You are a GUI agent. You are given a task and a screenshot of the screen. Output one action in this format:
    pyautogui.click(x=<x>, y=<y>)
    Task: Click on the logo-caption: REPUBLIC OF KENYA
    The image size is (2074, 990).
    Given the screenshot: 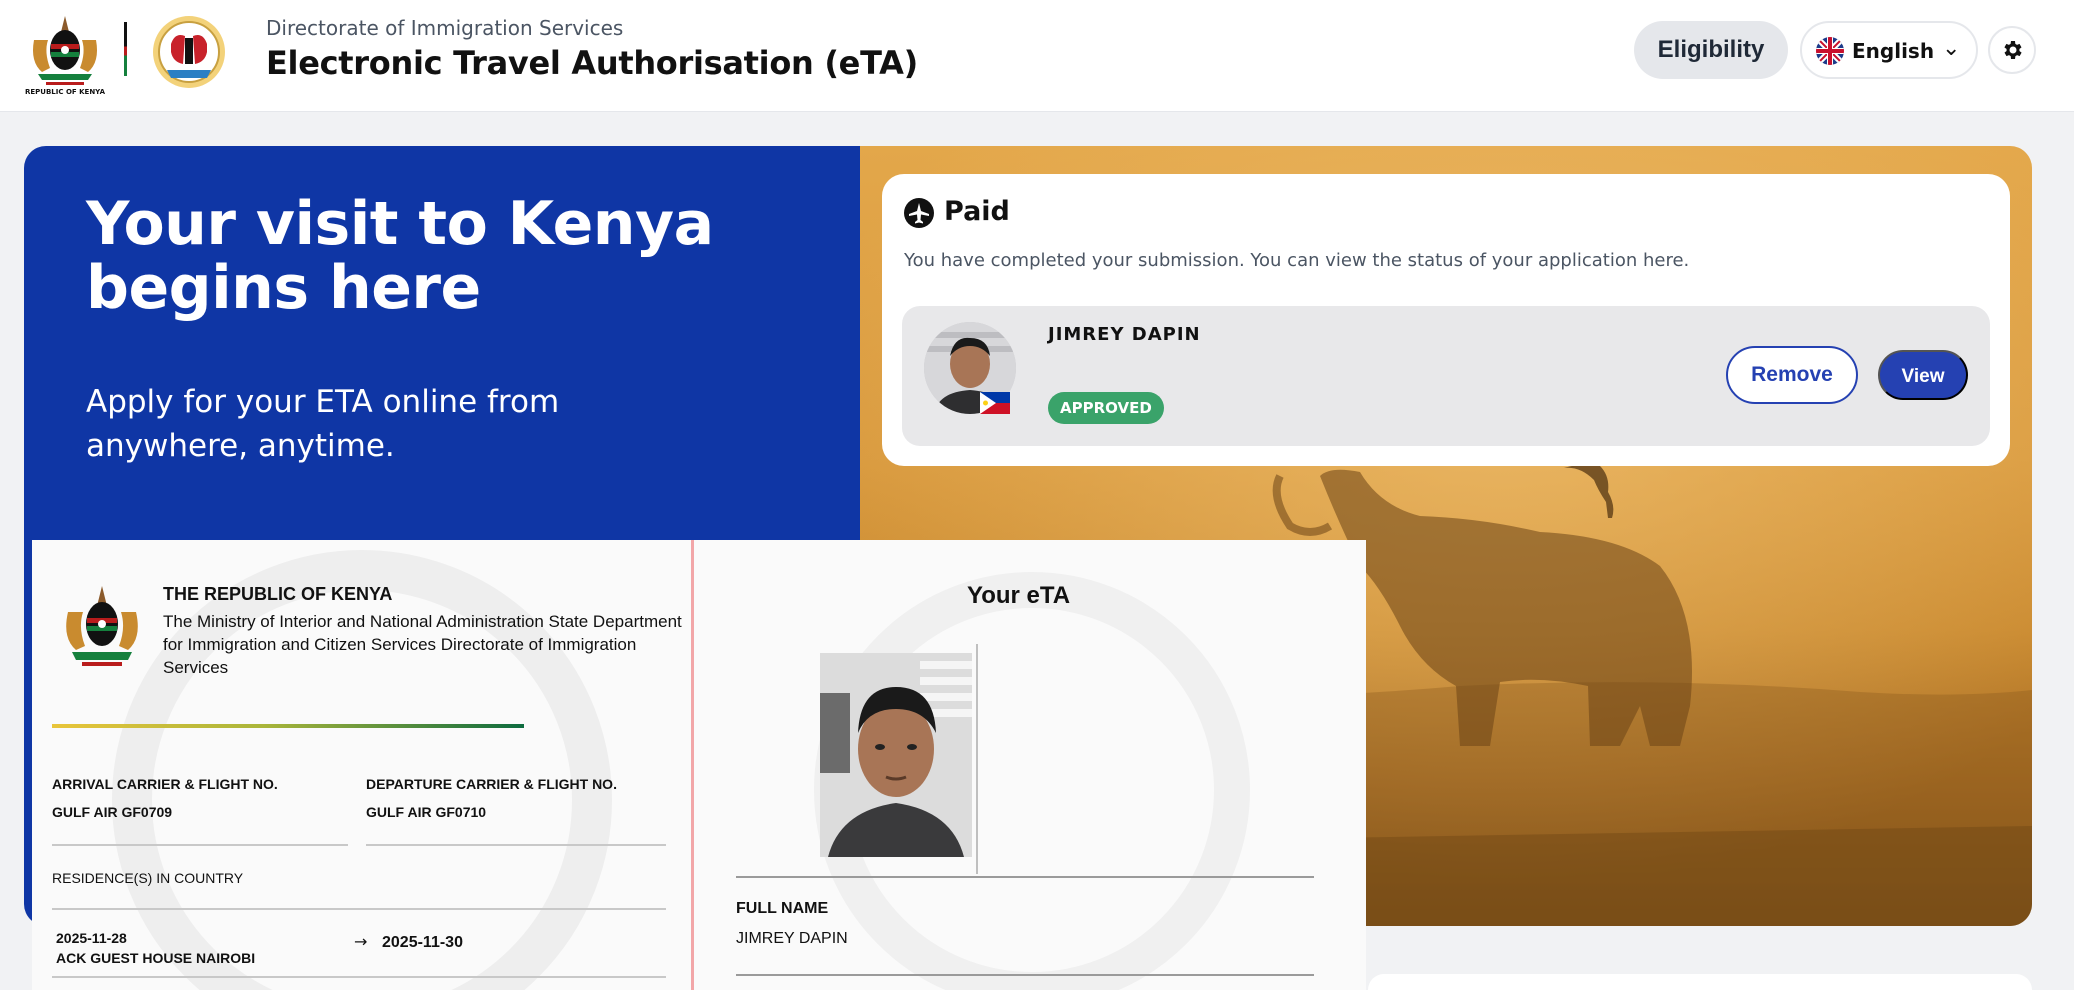 What is the action you would take?
    pyautogui.click(x=64, y=92)
    